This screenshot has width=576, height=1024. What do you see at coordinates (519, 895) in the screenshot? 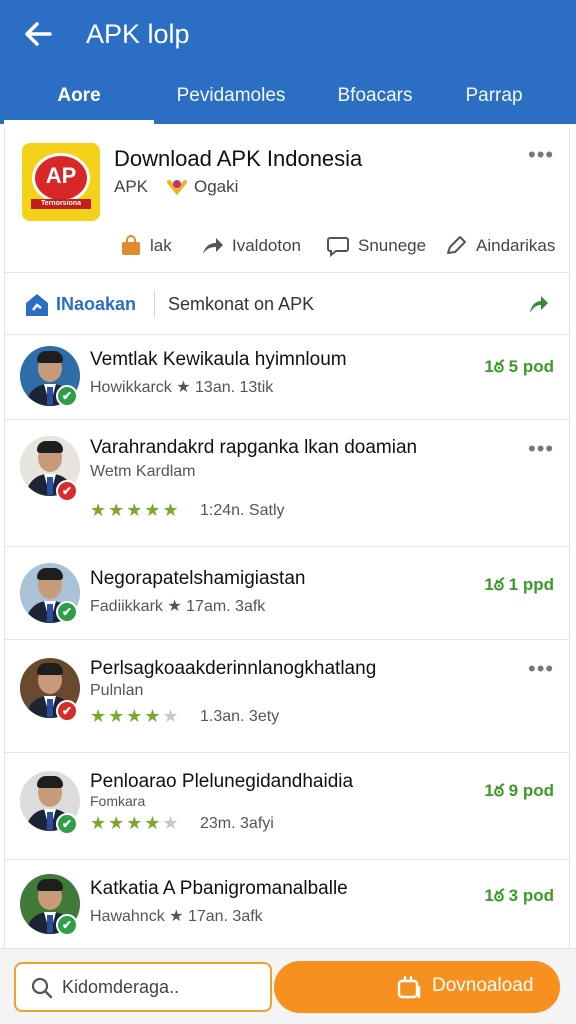
I see `item-count: 1ఠ 3 pod` at bounding box center [519, 895].